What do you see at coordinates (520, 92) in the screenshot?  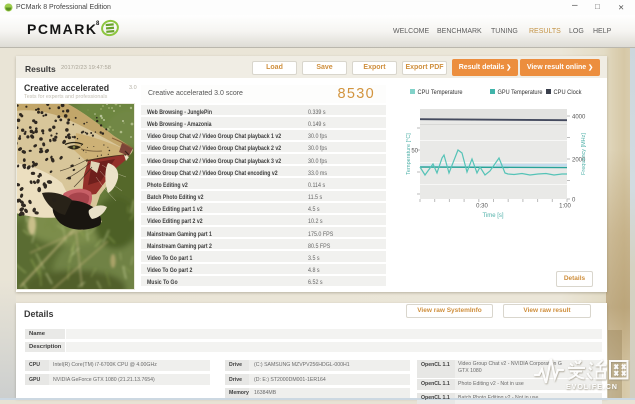 I see `svg-text: GPU Temperature` at bounding box center [520, 92].